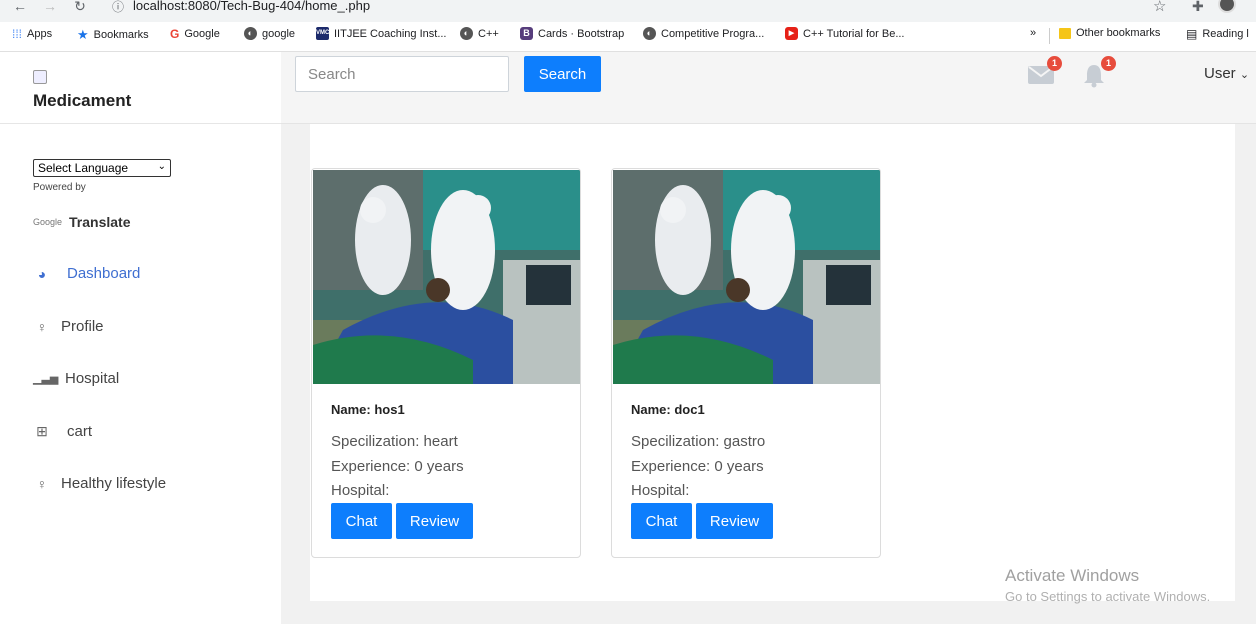  I want to click on bookmark-separator, so click(1049, 36).